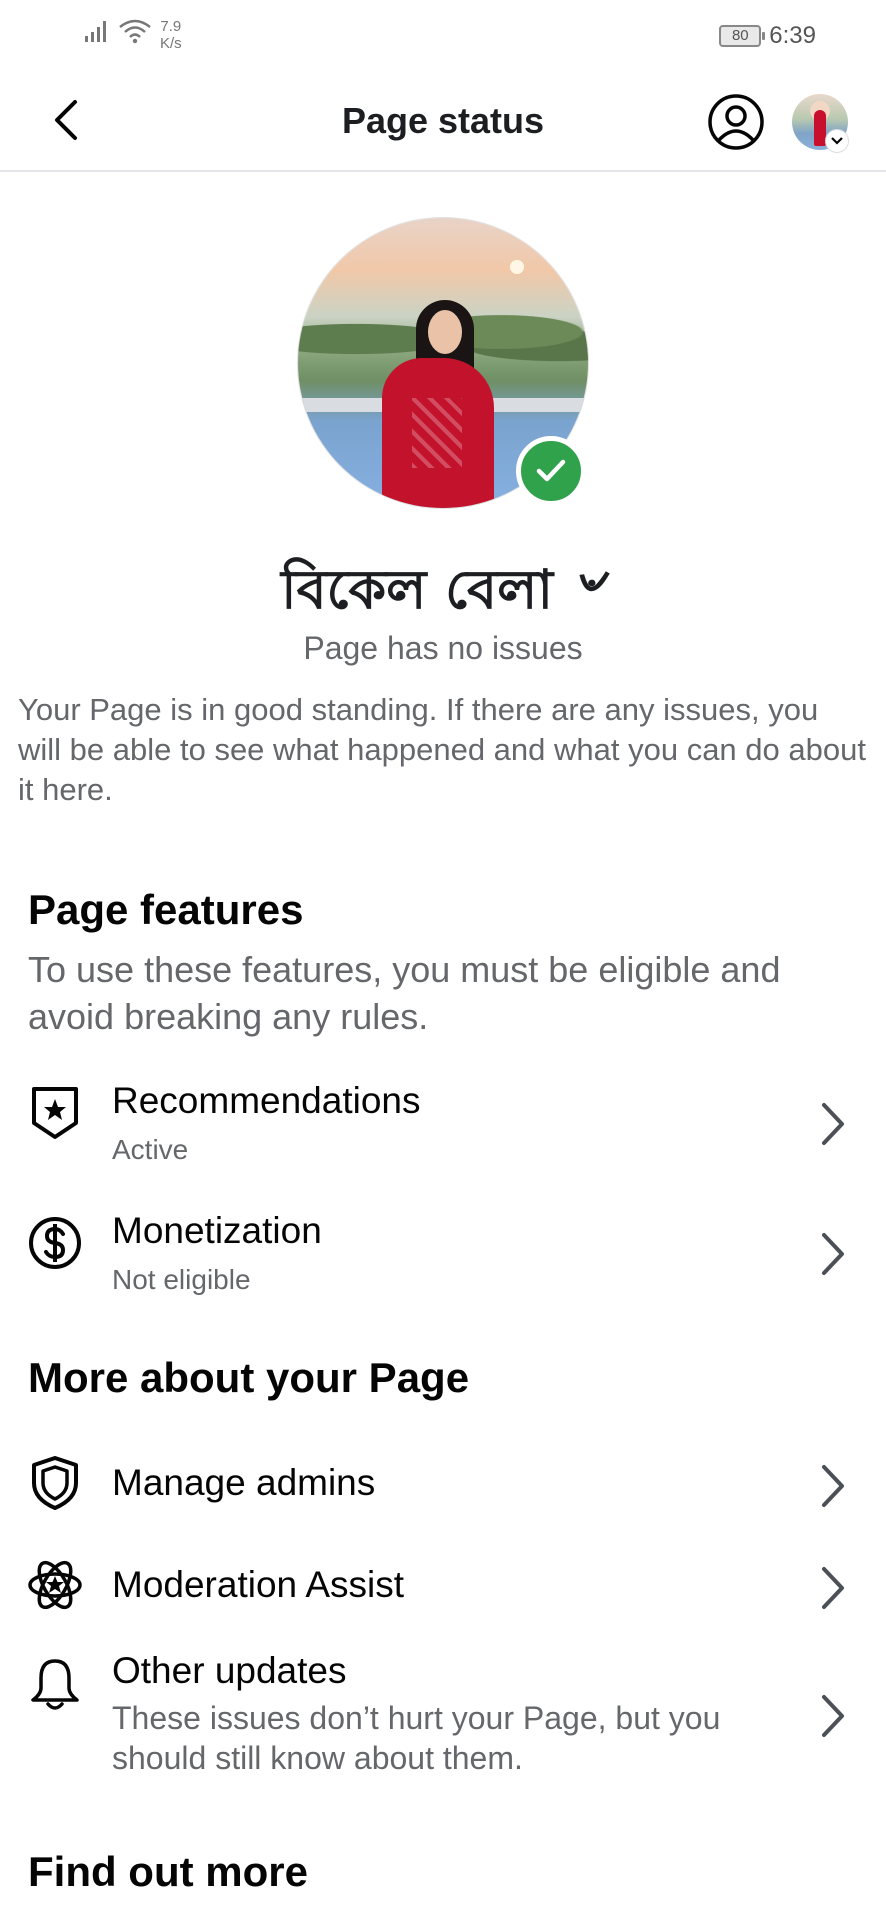 Image resolution: width=886 pixels, height=1920 pixels. Describe the element at coordinates (55, 1483) in the screenshot. I see `shield-icon` at that location.